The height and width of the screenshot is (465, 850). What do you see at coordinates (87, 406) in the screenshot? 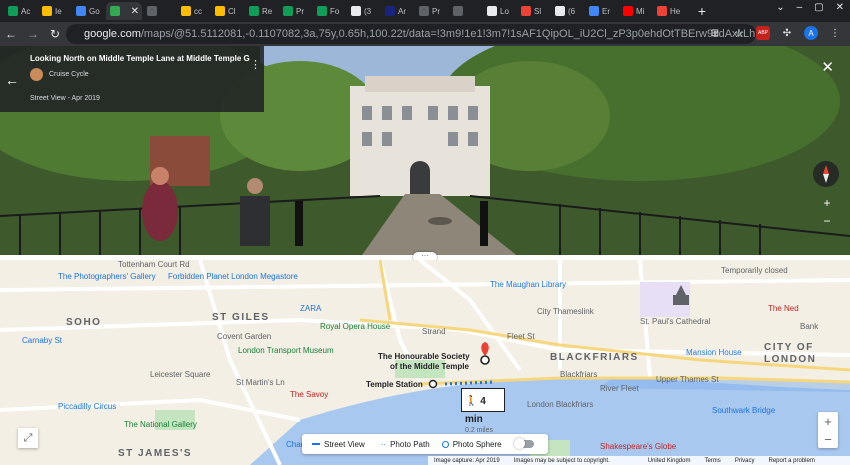
I see `map-label: Piccadilly Circus` at bounding box center [87, 406].